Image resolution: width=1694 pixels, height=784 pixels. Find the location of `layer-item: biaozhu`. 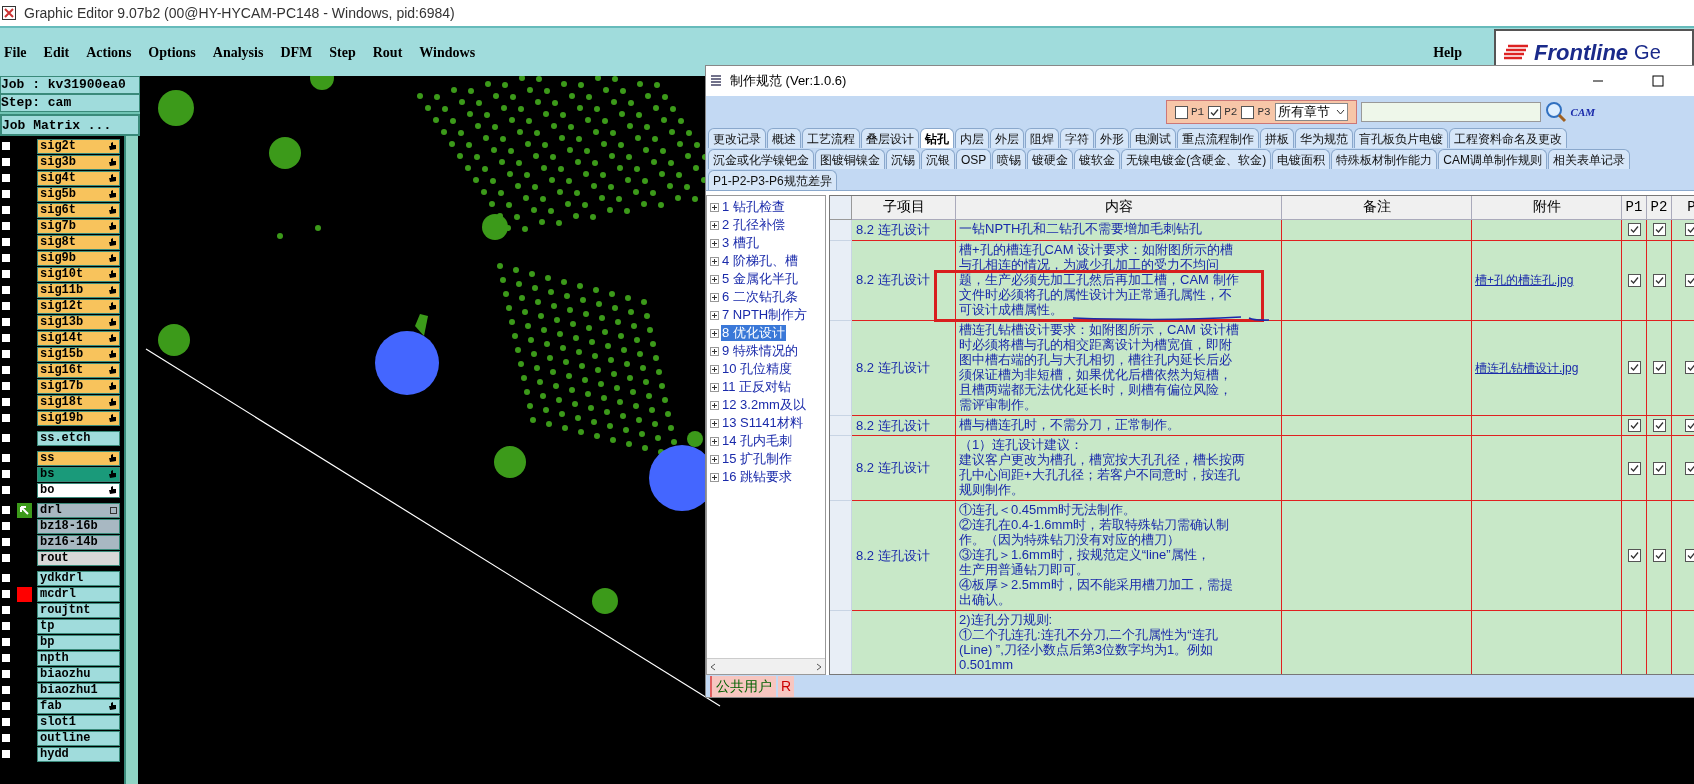

layer-item: biaozhu is located at coordinates (78, 674).